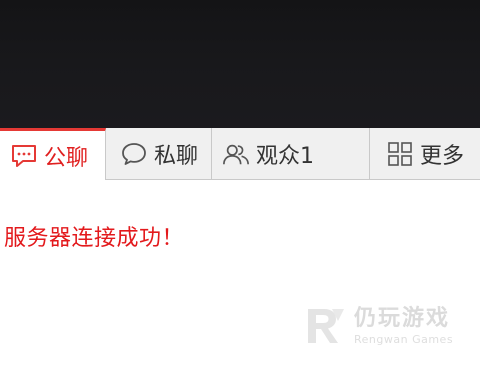 The width and height of the screenshot is (480, 368). What do you see at coordinates (134, 154) in the screenshot?
I see `speech-bubble-icon` at bounding box center [134, 154].